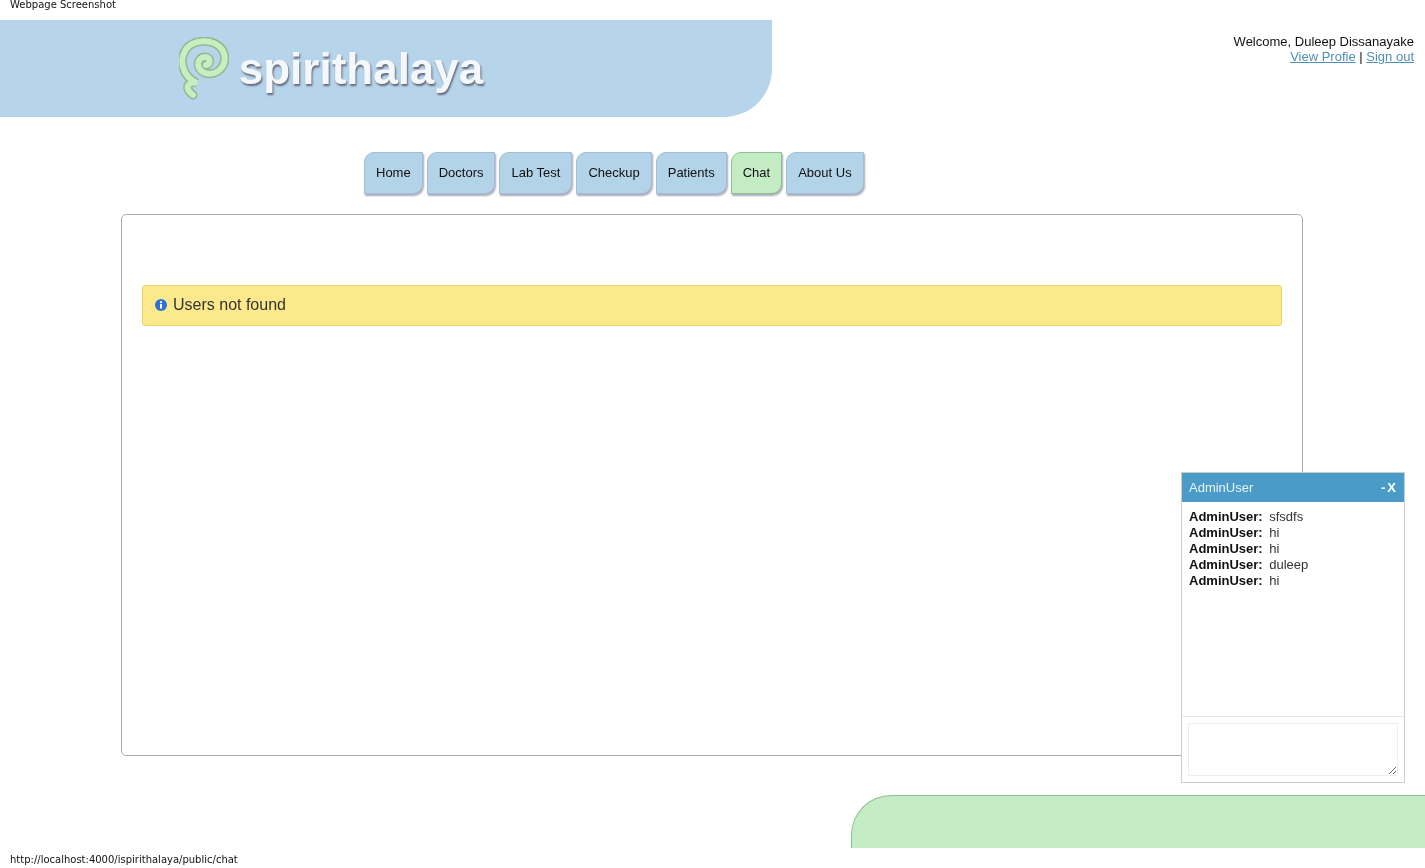 The width and height of the screenshot is (1425, 868). Describe the element at coordinates (393, 173) in the screenshot. I see `nav-tab: Home` at that location.